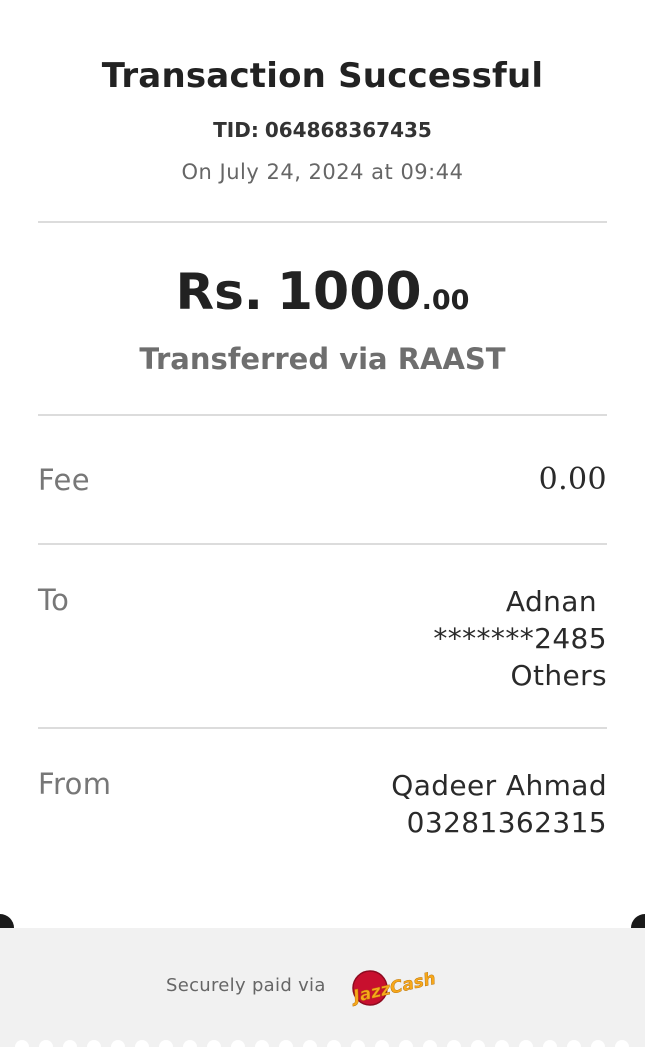 This screenshot has width=645, height=1047. I want to click on amount-currency: Rs., so click(219, 292).